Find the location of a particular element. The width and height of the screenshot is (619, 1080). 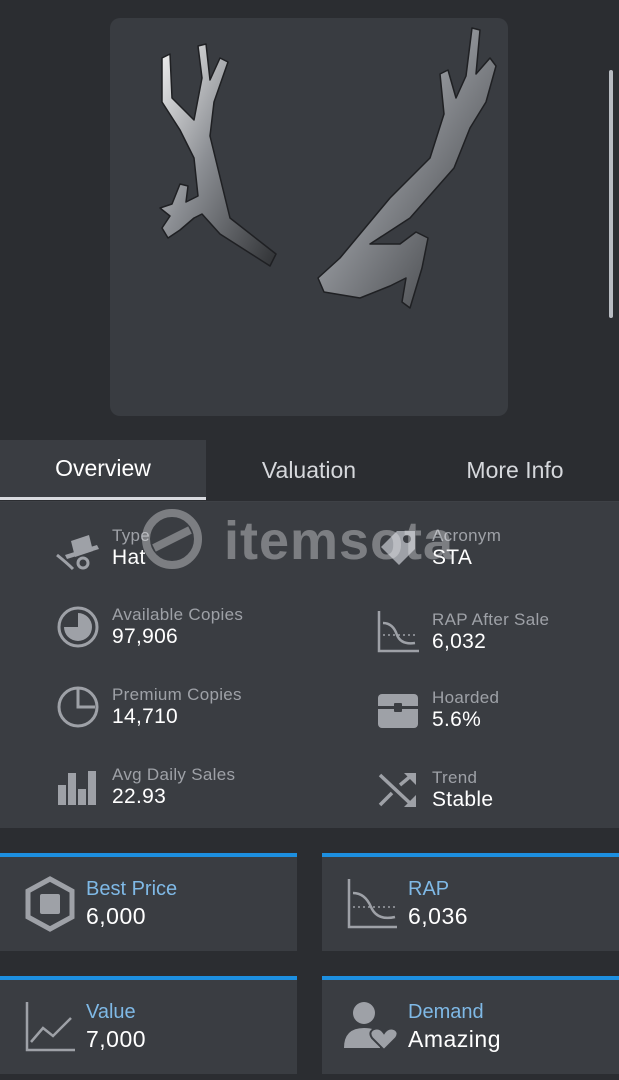

stat-hoarded: Hoarded 5.6% is located at coordinates (435, 710).